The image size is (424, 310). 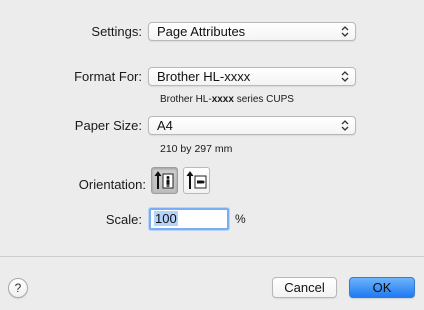 I want to click on scale-input: 100, so click(x=189, y=219).